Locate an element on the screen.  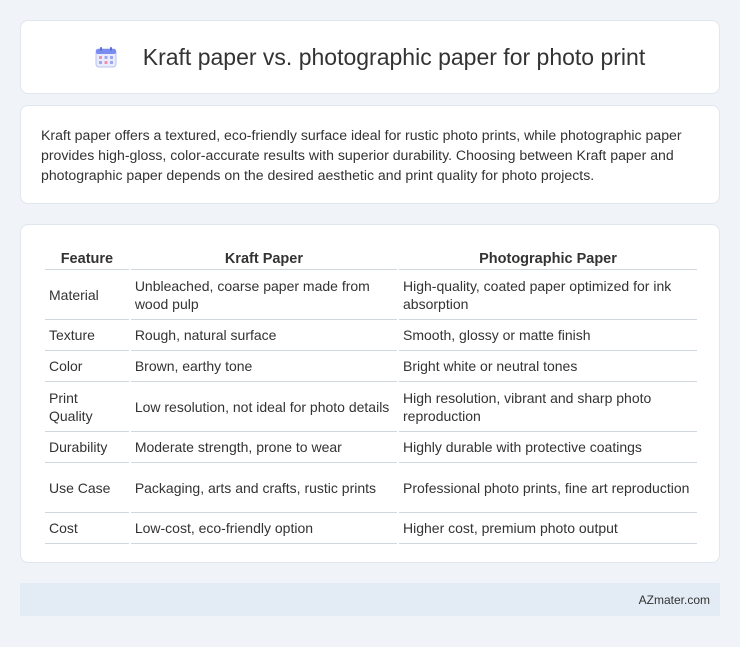
footer-brand-link: AZmater.com is located at coordinates (674, 600).